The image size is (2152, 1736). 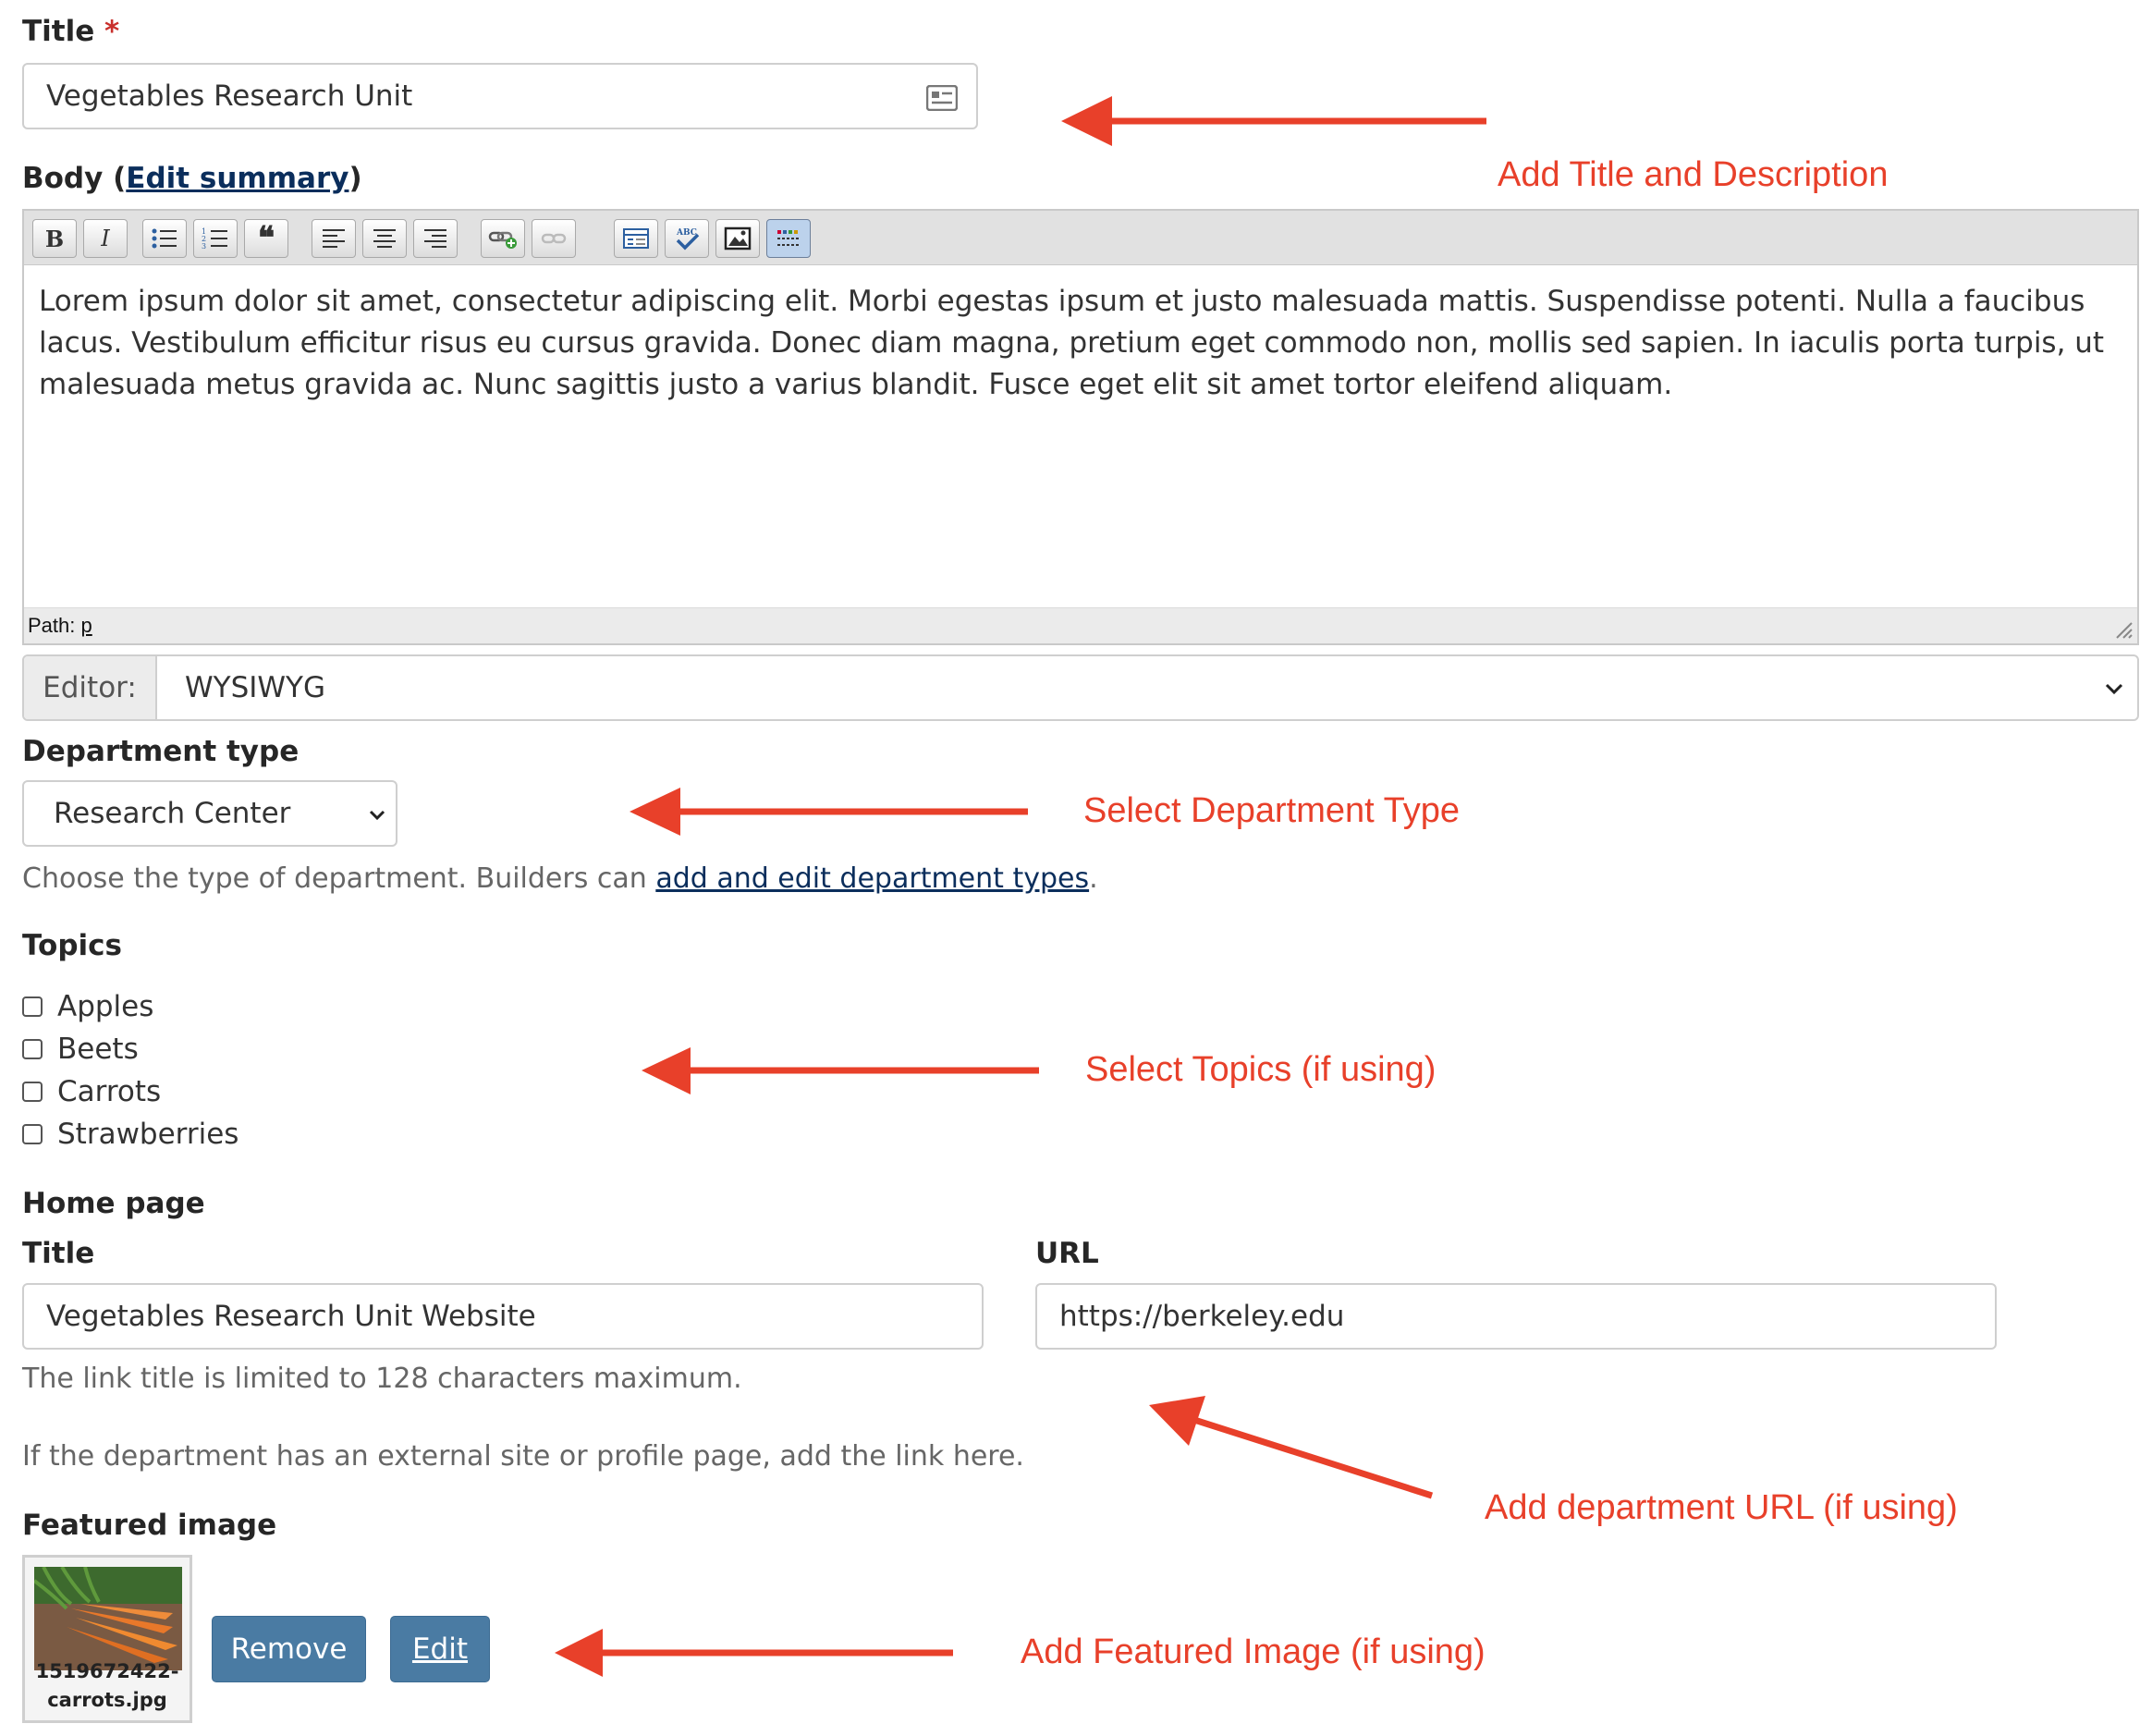 I want to click on arrow-title, so click(x=1274, y=121).